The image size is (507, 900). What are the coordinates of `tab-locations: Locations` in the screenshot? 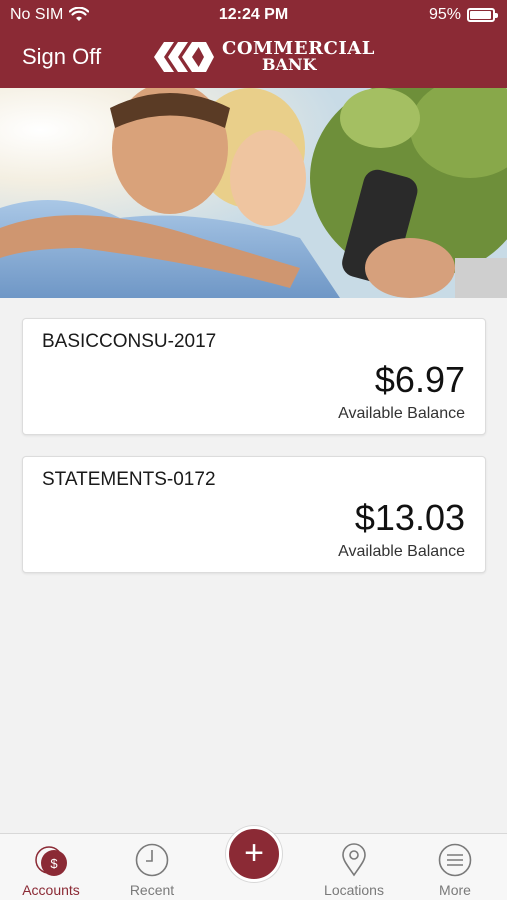 It's located at (354, 867).